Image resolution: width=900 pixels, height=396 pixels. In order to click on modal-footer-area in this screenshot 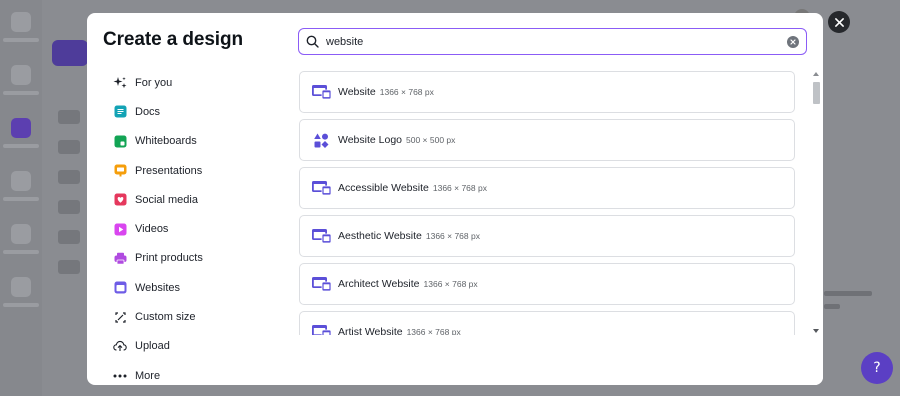, I will do `click(553, 360)`.